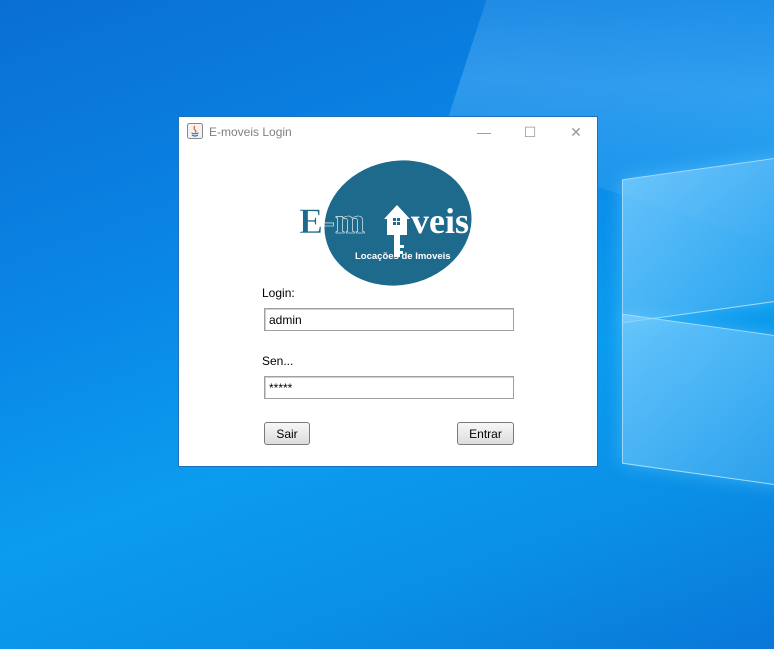 The height and width of the screenshot is (649, 774). What do you see at coordinates (278, 293) in the screenshot?
I see `login-label: Login:` at bounding box center [278, 293].